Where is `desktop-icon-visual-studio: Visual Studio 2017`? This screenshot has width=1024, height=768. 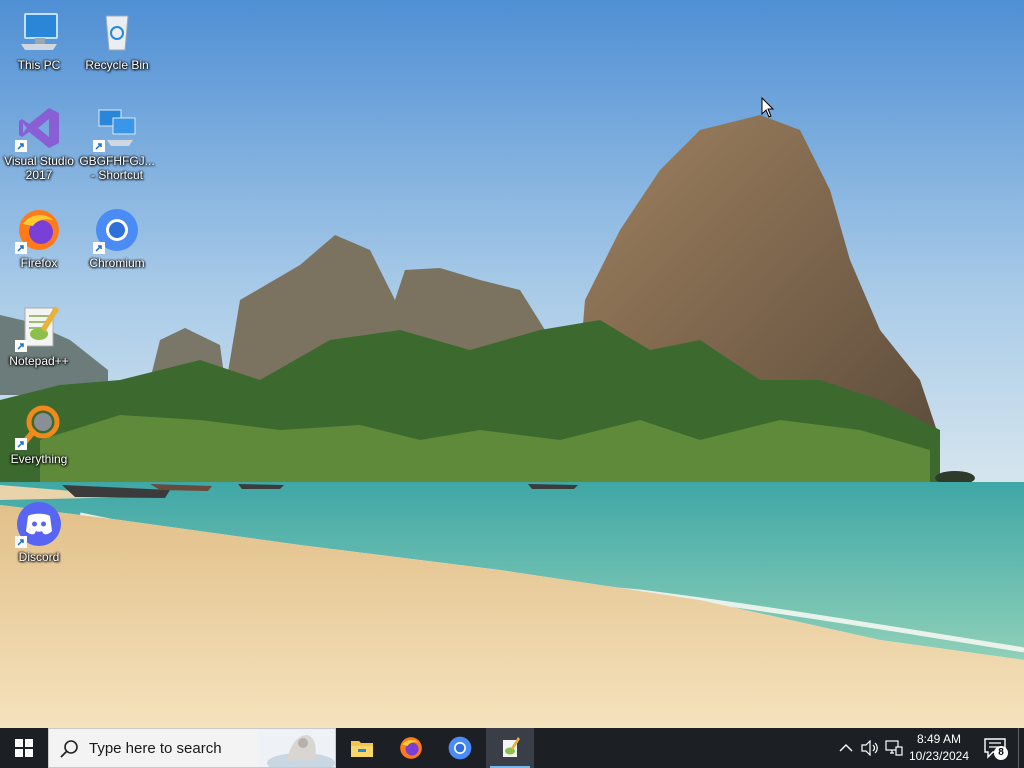
desktop-icon-visual-studio: Visual Studio 2017 is located at coordinates (39, 143).